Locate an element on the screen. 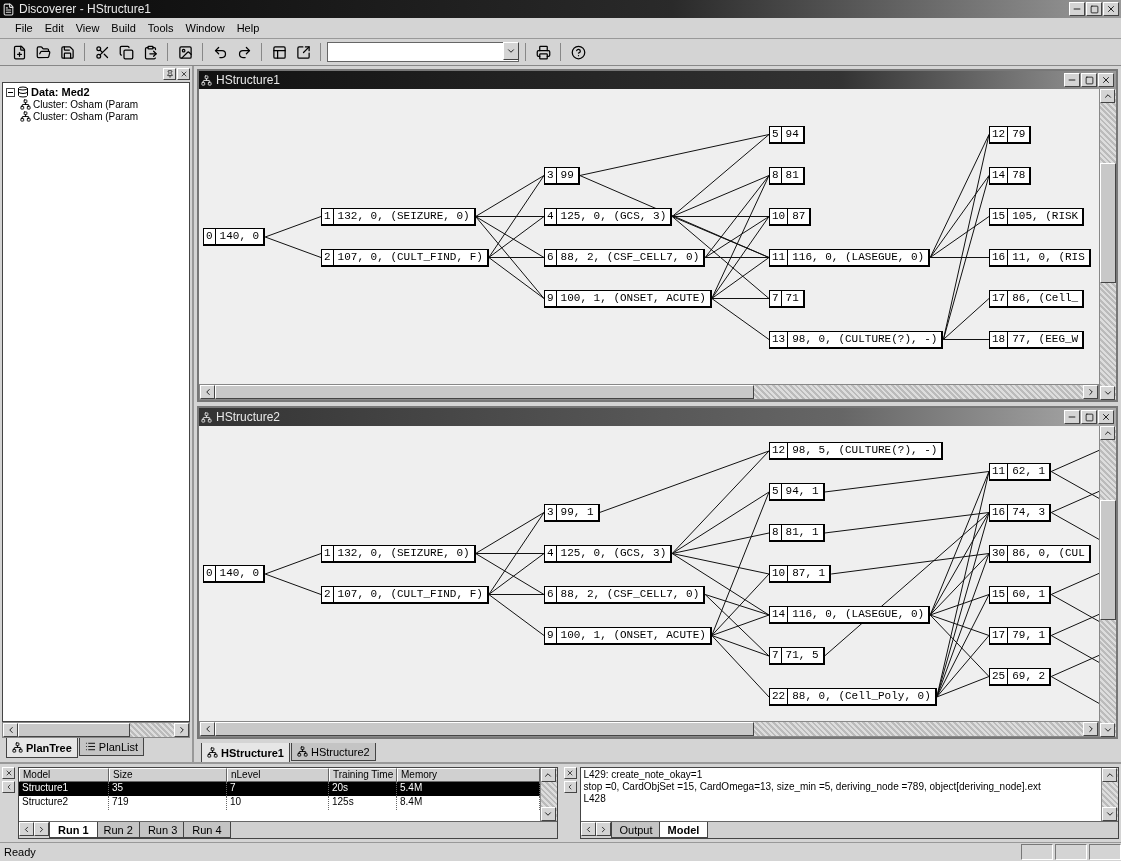  combo-box is located at coordinates (423, 52).